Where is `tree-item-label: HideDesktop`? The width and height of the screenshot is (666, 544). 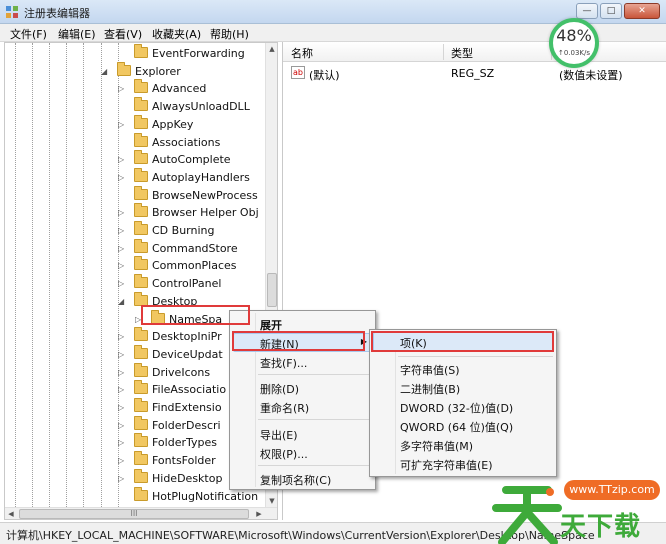 tree-item-label: HideDesktop is located at coordinates (187, 478).